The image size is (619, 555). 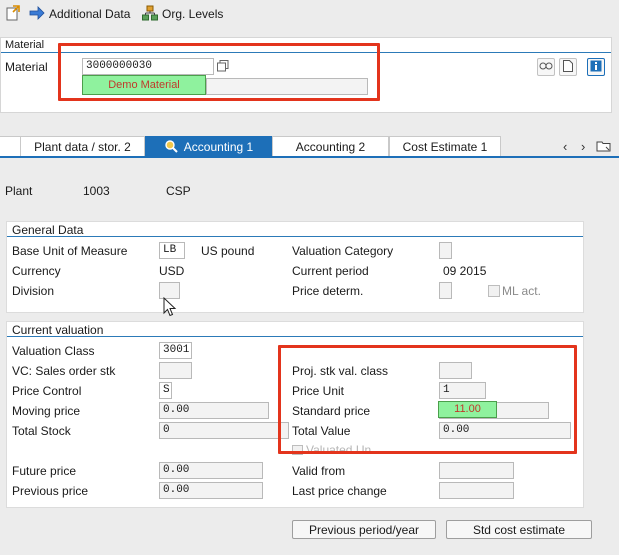 What do you see at coordinates (19, 191) in the screenshot?
I see `plant-label: Plant` at bounding box center [19, 191].